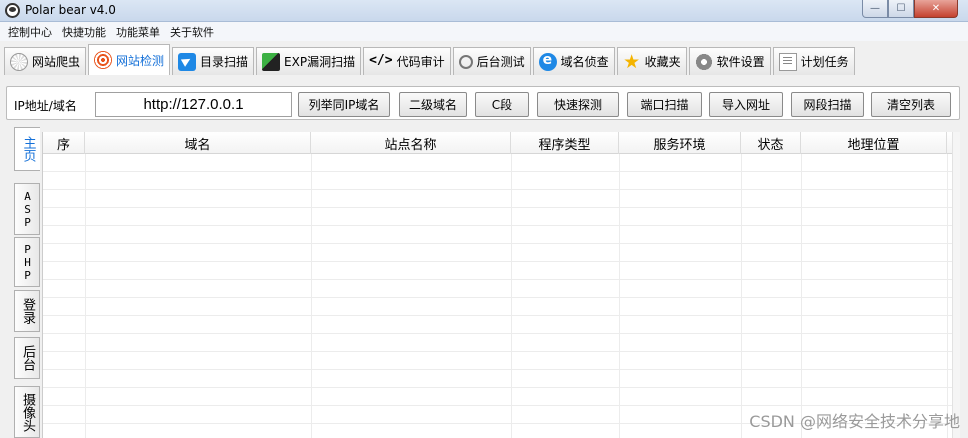 Image resolution: width=968 pixels, height=438 pixels. Describe the element at coordinates (662, 62) in the screenshot. I see `tab-label: 收藏夹` at that location.